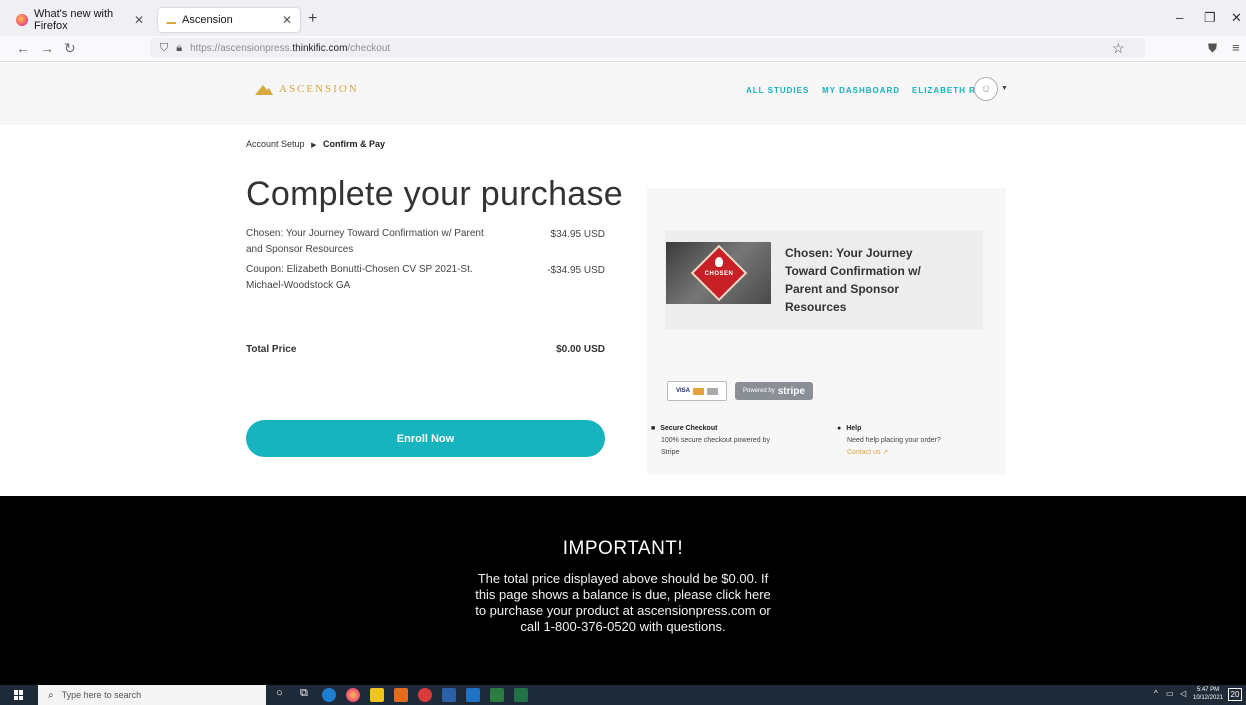 The width and height of the screenshot is (1246, 705). I want to click on restore-icon: ❐, so click(1210, 18).